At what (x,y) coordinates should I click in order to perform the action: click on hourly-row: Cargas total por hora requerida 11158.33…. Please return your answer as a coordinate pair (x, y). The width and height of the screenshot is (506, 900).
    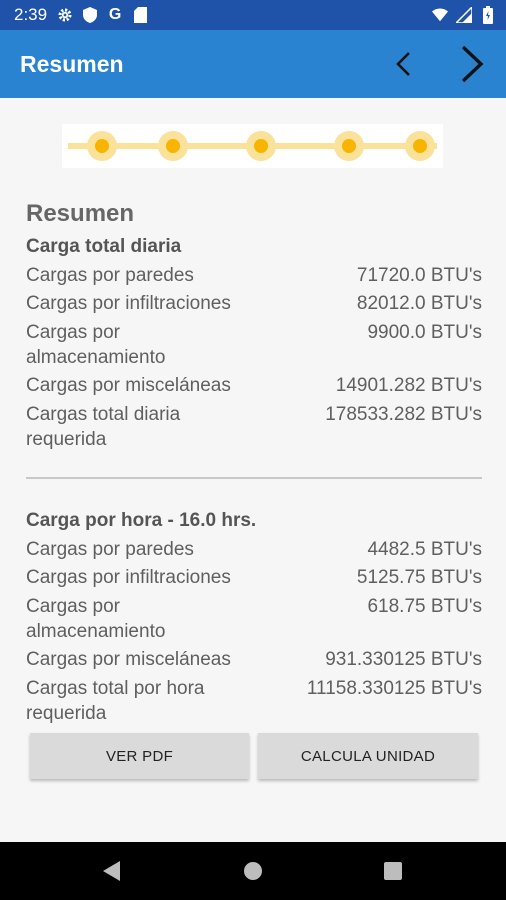
    Looking at the image, I should click on (254, 701).